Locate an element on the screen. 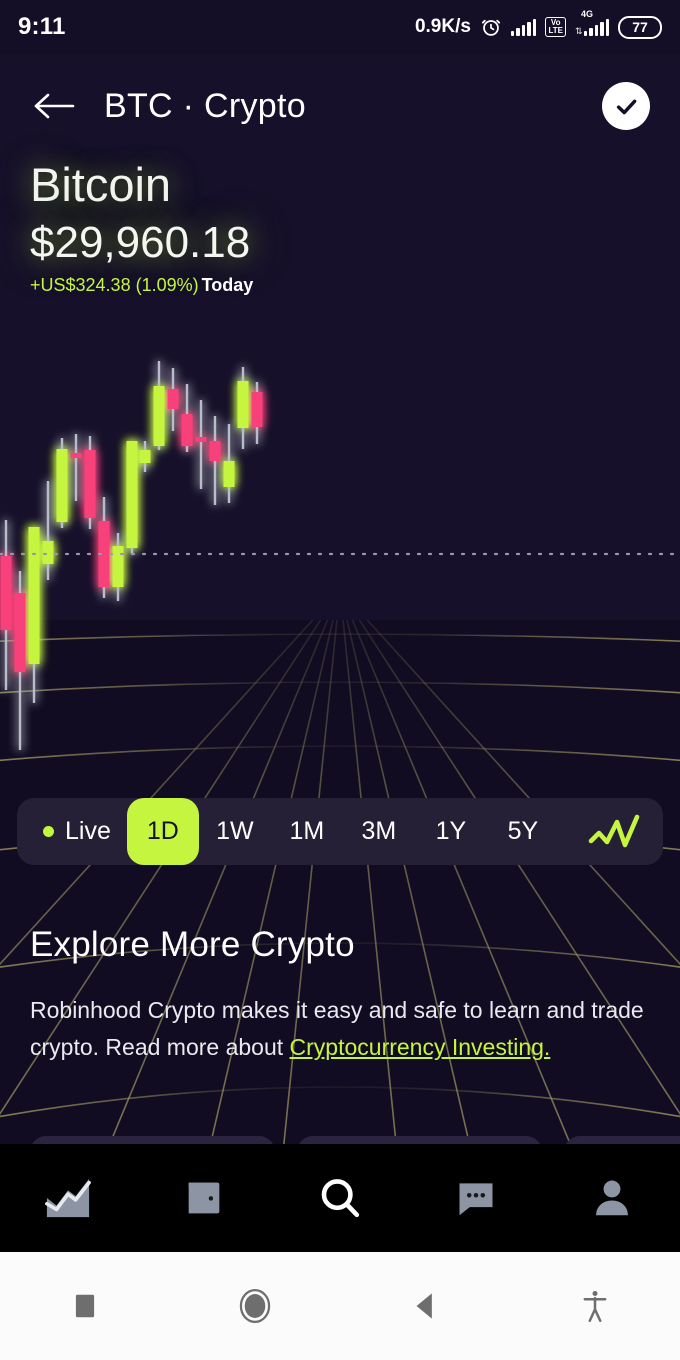 This screenshot has width=680, height=1360. instrument-price: $29,960.18 is located at coordinates (140, 242).